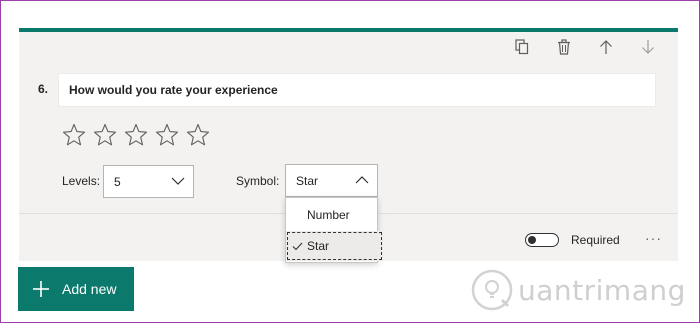 This screenshot has height=323, width=700. What do you see at coordinates (348, 30) in the screenshot?
I see `card-accent-bar` at bounding box center [348, 30].